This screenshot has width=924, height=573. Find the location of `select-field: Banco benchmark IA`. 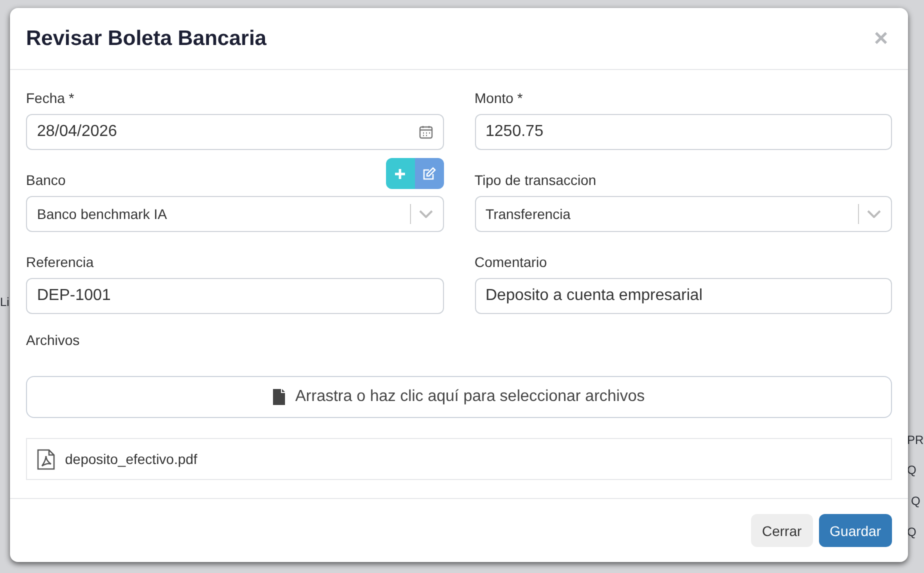

select-field: Banco benchmark IA is located at coordinates (235, 214).